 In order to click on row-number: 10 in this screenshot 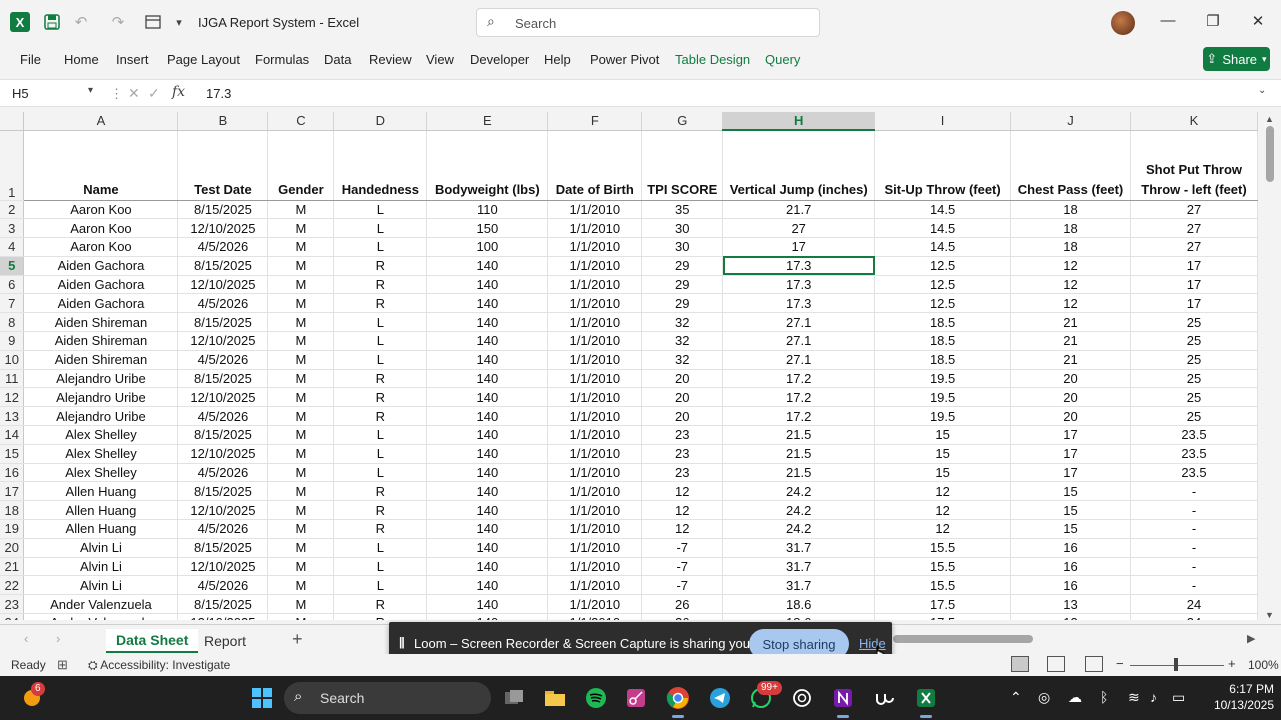, I will do `click(12, 360)`.